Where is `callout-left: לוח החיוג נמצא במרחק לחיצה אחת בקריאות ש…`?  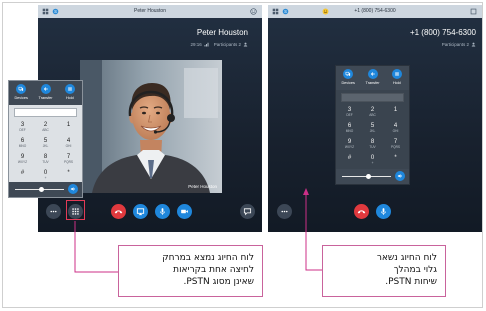
callout-left: לוח החיוג נמצא במרחק לחיצה אחת בקריאות ש… is located at coordinates (190, 271).